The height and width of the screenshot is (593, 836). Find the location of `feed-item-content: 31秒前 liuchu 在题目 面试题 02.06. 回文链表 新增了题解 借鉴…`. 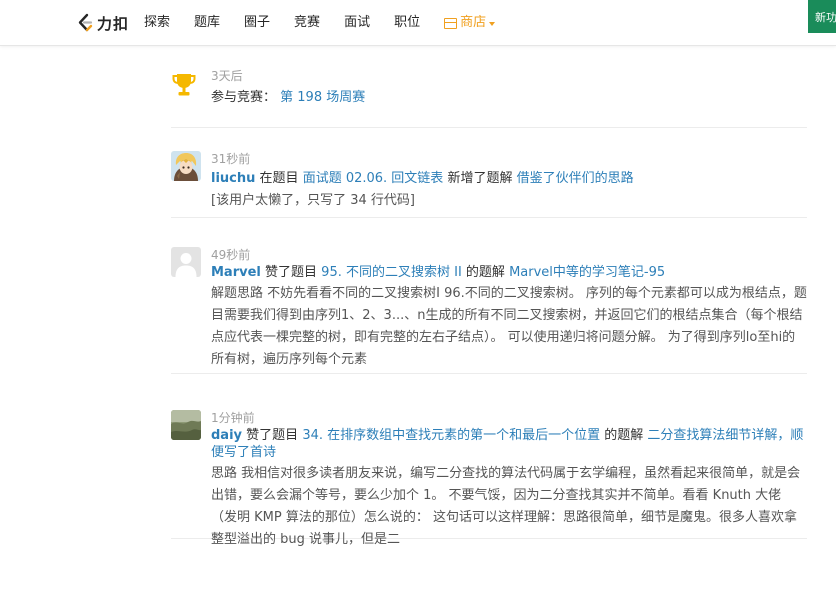

feed-item-content: 31秒前 liuchu 在题目 面试题 02.06. 回文链表 新增了题解 借鉴… is located at coordinates (509, 181).